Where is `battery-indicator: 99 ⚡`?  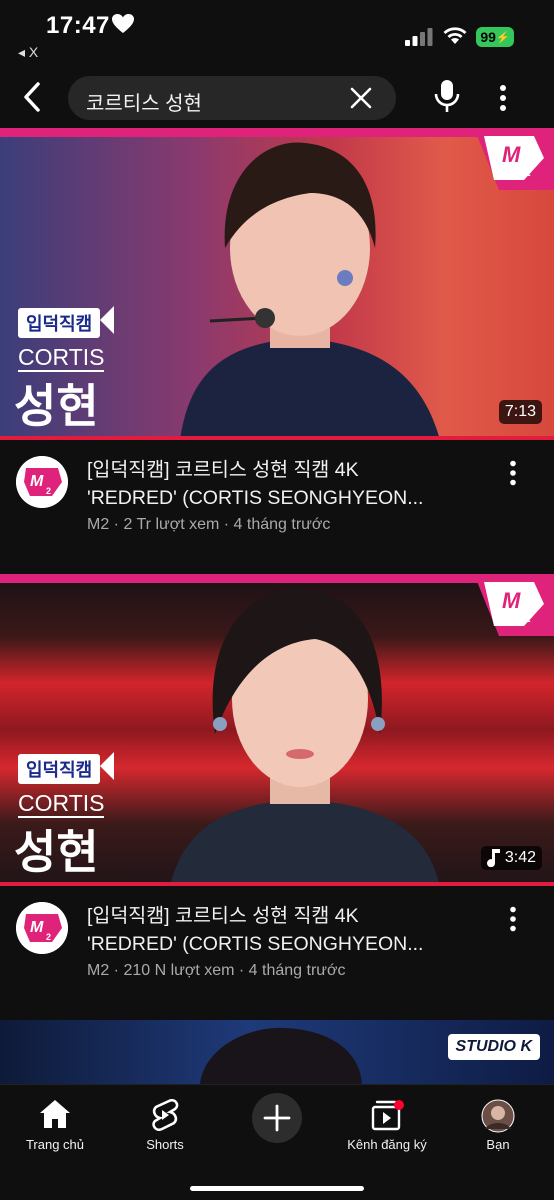
battery-indicator: 99 ⚡ is located at coordinates (495, 37).